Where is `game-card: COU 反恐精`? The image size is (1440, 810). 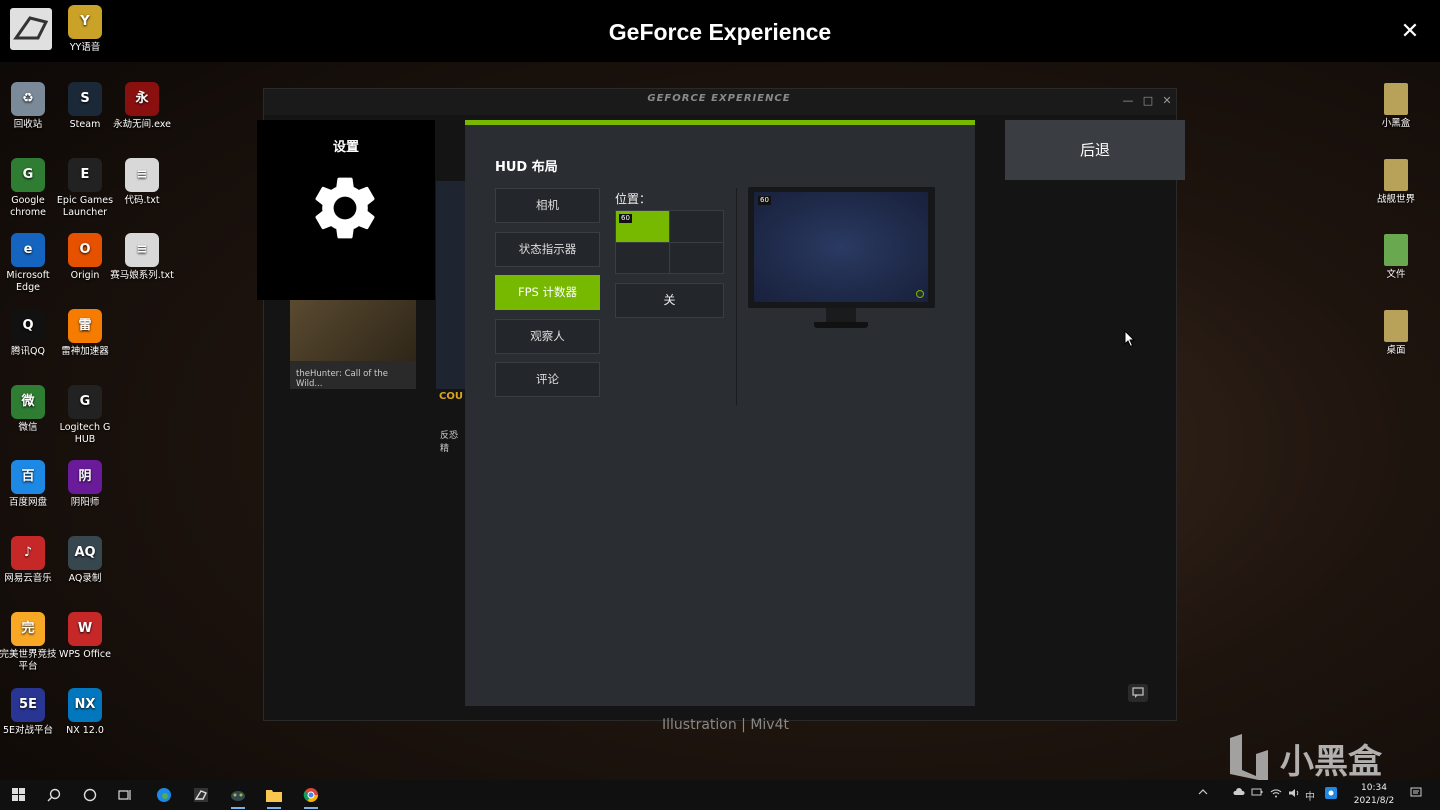 game-card: COU 反恐精 is located at coordinates (451, 317).